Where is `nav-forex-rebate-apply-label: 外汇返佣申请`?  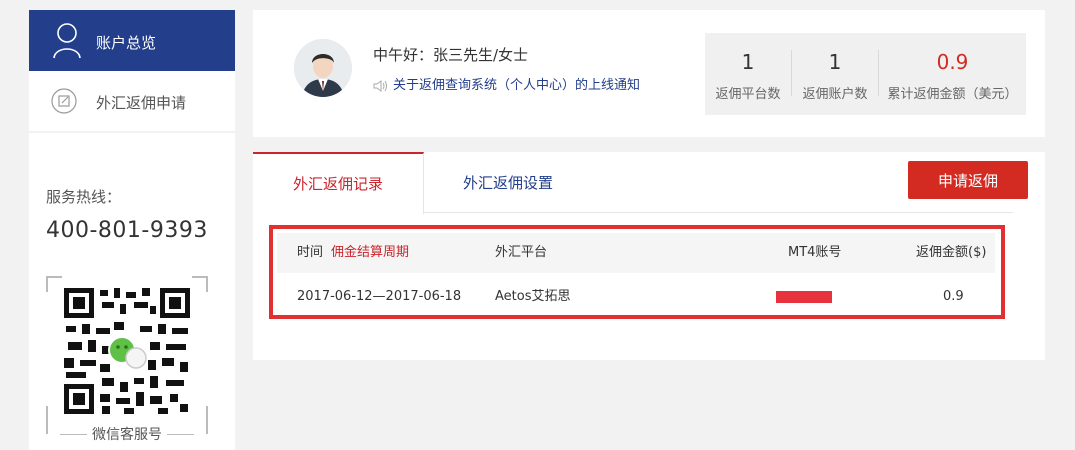
nav-forex-rebate-apply-label: 外汇返佣申请 is located at coordinates (141, 103).